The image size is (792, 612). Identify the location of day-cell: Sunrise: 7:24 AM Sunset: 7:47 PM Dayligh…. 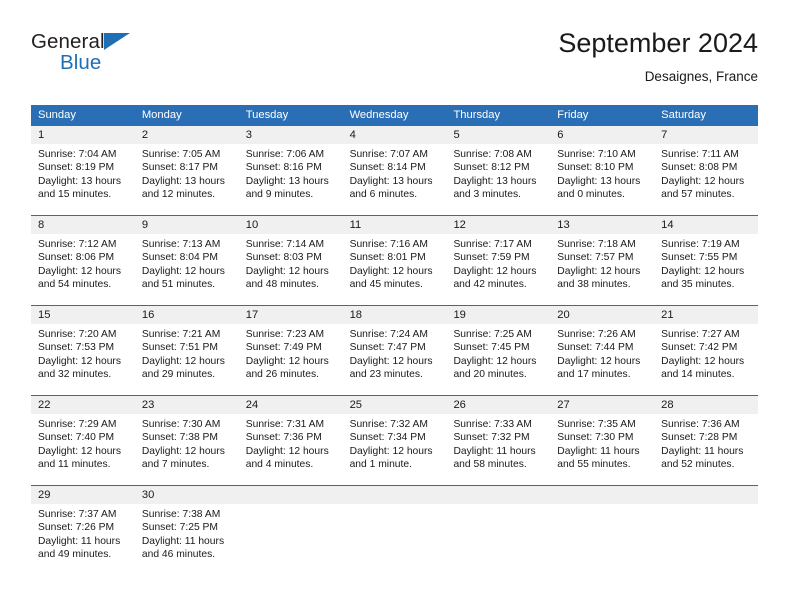
(395, 359).